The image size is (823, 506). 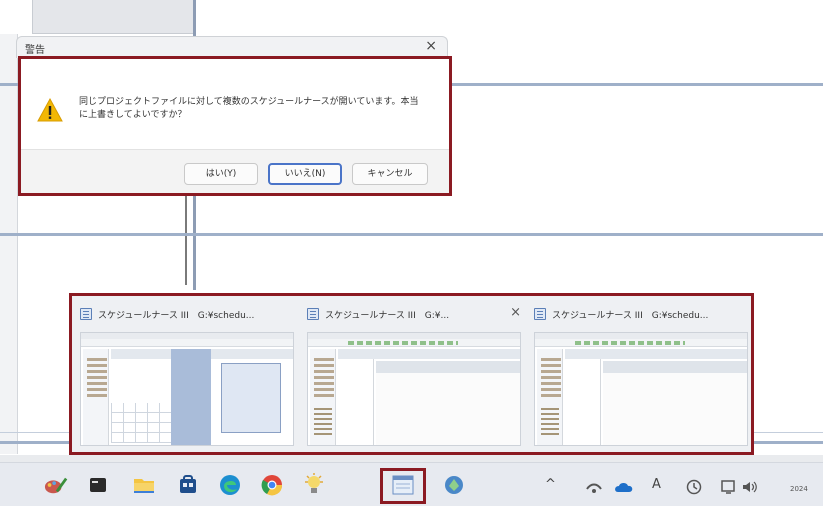 What do you see at coordinates (221, 174) in the screenshot?
I see `yes-button: はい(Y)` at bounding box center [221, 174].